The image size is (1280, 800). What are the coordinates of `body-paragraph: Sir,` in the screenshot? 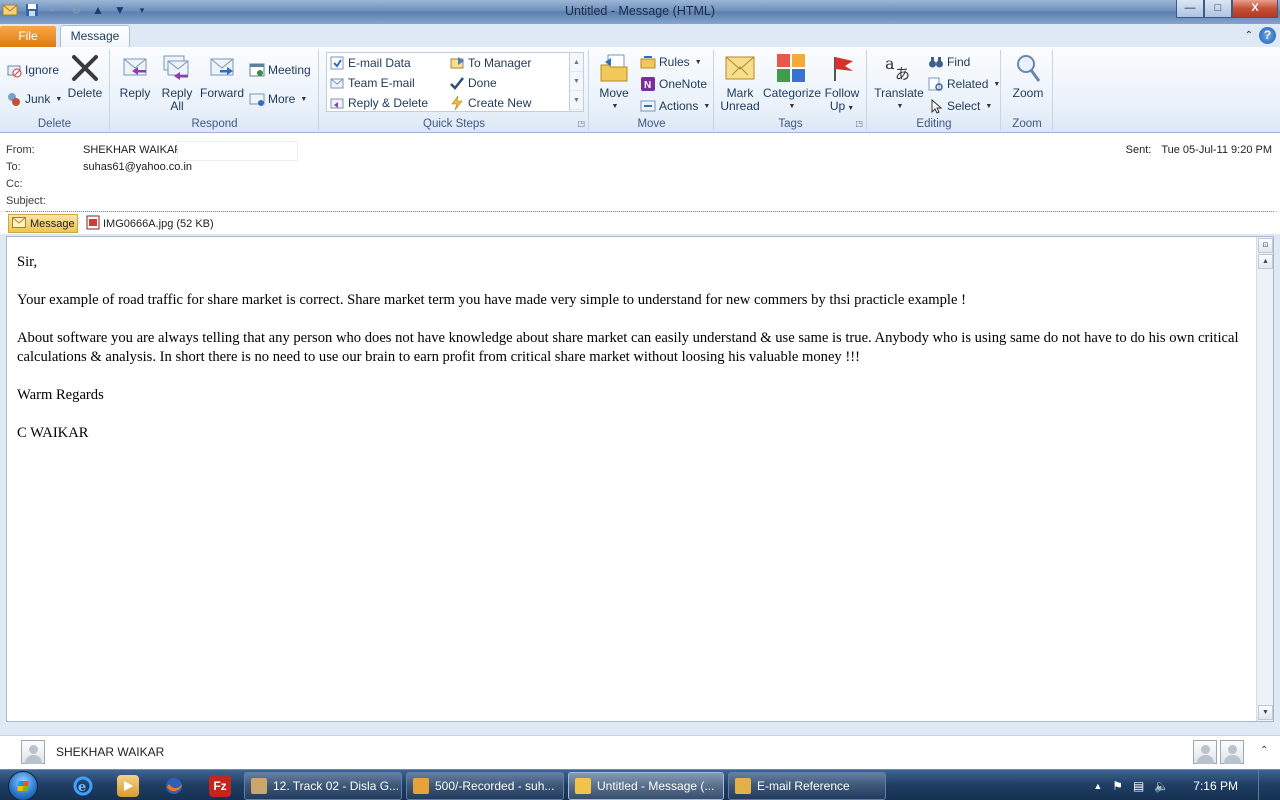 It's located at (27, 262).